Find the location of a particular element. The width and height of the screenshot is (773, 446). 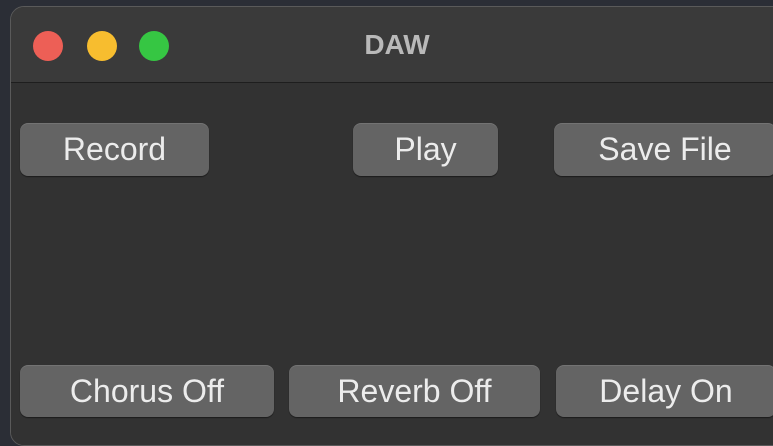

zoom-window-icon is located at coordinates (154, 46).